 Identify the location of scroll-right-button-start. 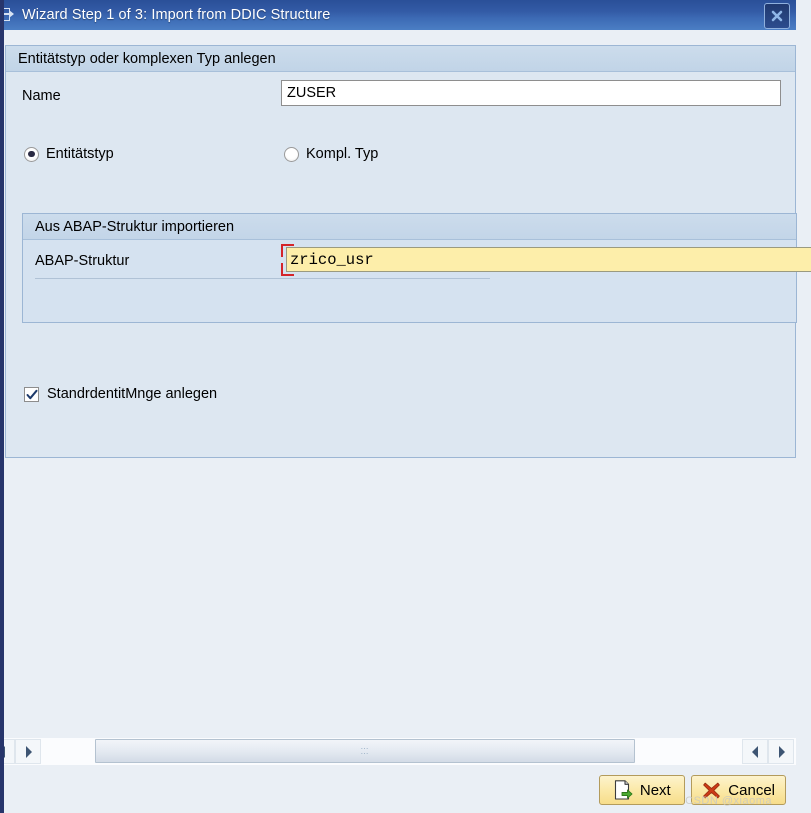
(28, 751).